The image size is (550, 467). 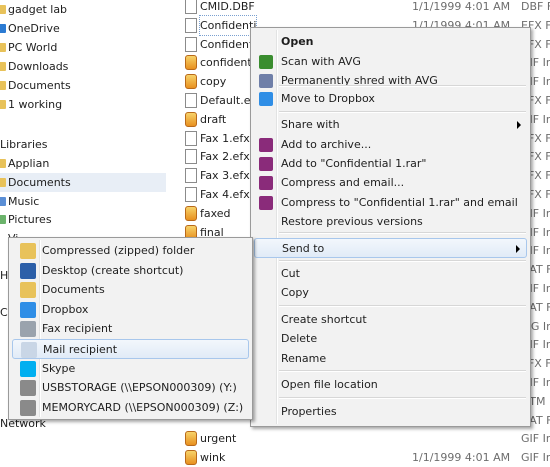 I want to click on context-menu-item: Move to Dropbox, so click(x=390, y=99).